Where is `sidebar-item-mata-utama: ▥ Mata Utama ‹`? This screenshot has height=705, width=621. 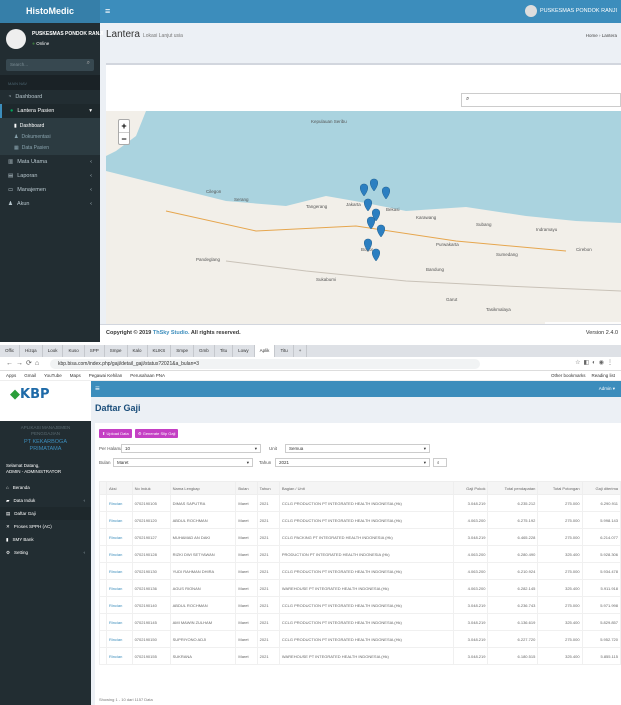 sidebar-item-mata-utama: ▥ Mata Utama ‹ is located at coordinates (50, 162).